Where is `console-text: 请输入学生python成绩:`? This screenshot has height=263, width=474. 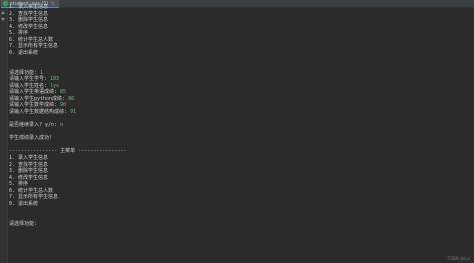
console-text: 请输入学生python成绩: is located at coordinates (39, 98).